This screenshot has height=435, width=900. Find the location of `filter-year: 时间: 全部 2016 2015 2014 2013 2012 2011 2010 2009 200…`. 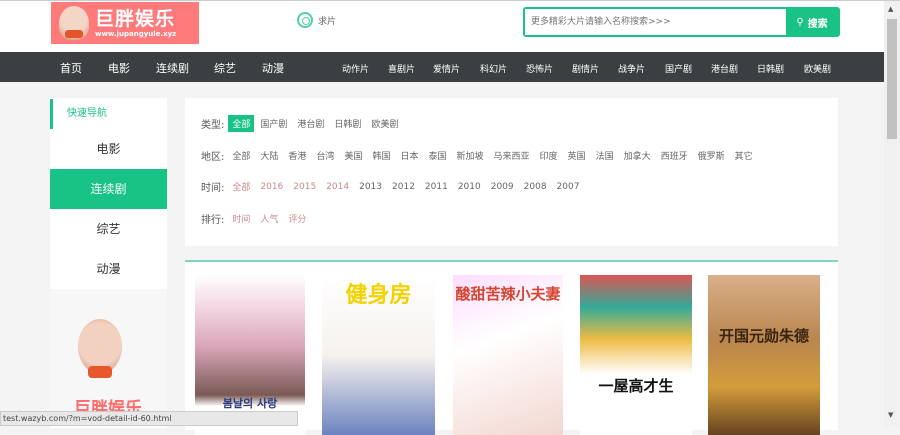

filter-year: 时间: 全部 2016 2015 2014 2013 2012 2011 2010 2009 200… is located at coordinates (393, 186).